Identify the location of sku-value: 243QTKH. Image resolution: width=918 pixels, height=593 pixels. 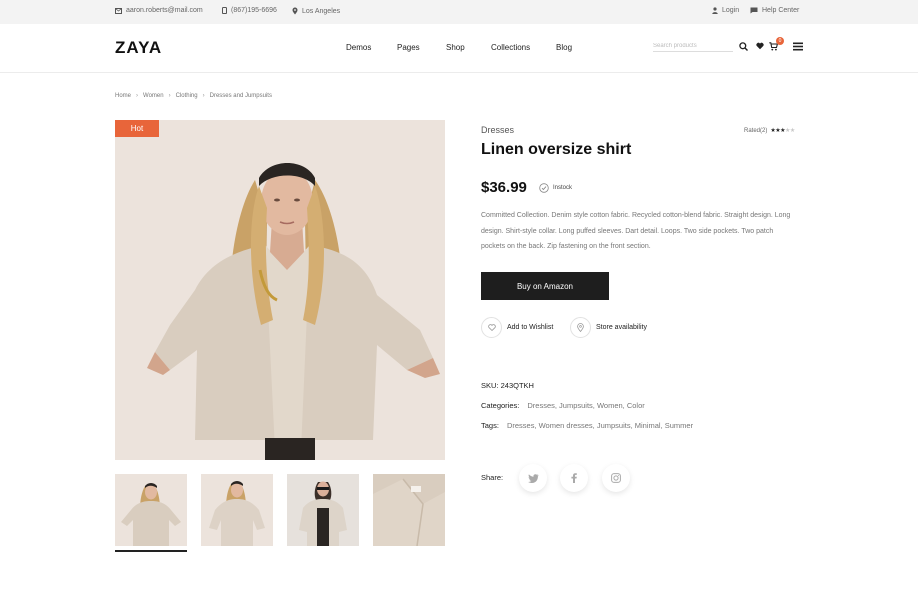
(517, 385).